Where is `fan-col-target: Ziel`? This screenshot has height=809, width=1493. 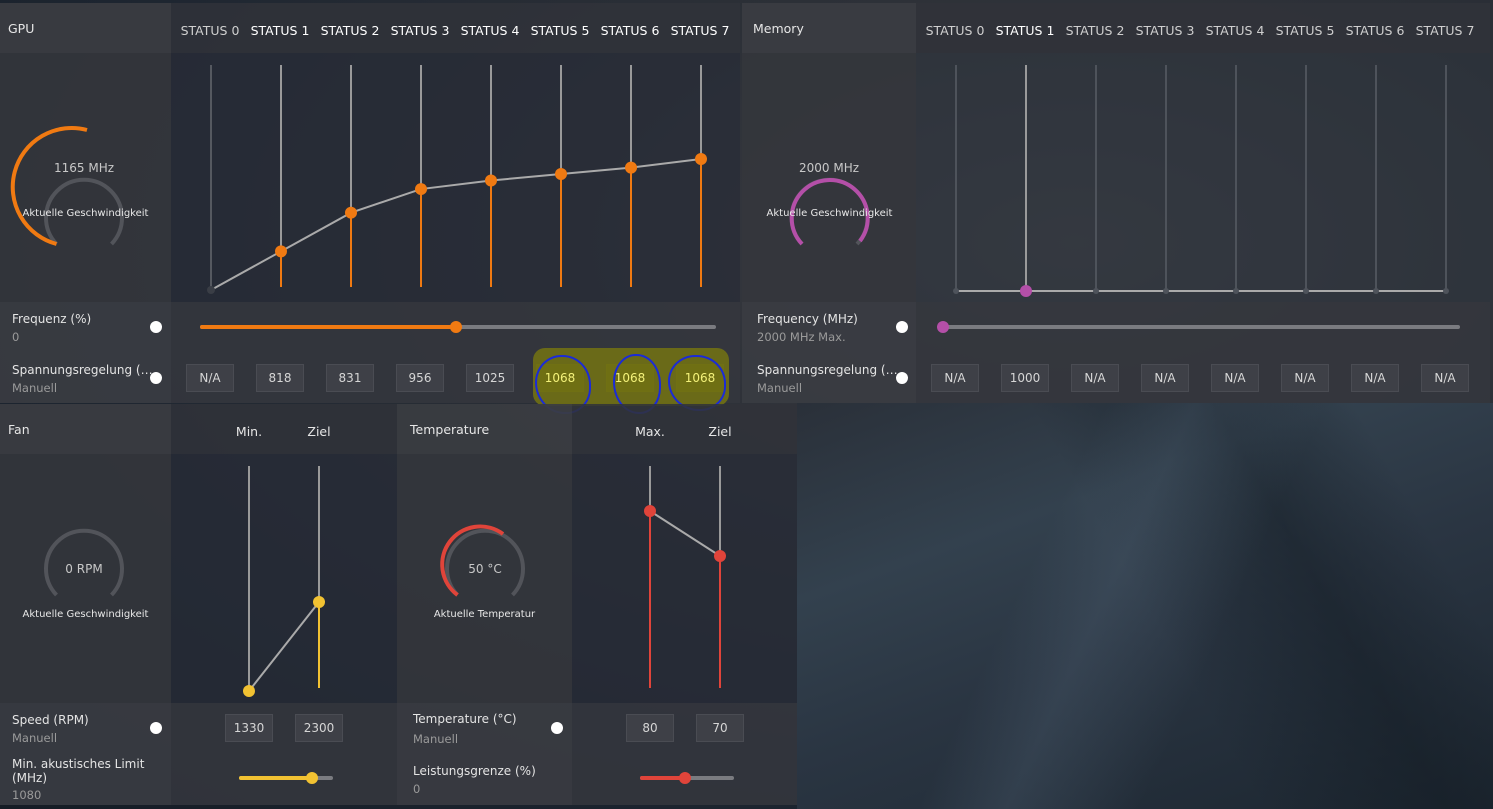 fan-col-target: Ziel is located at coordinates (319, 431).